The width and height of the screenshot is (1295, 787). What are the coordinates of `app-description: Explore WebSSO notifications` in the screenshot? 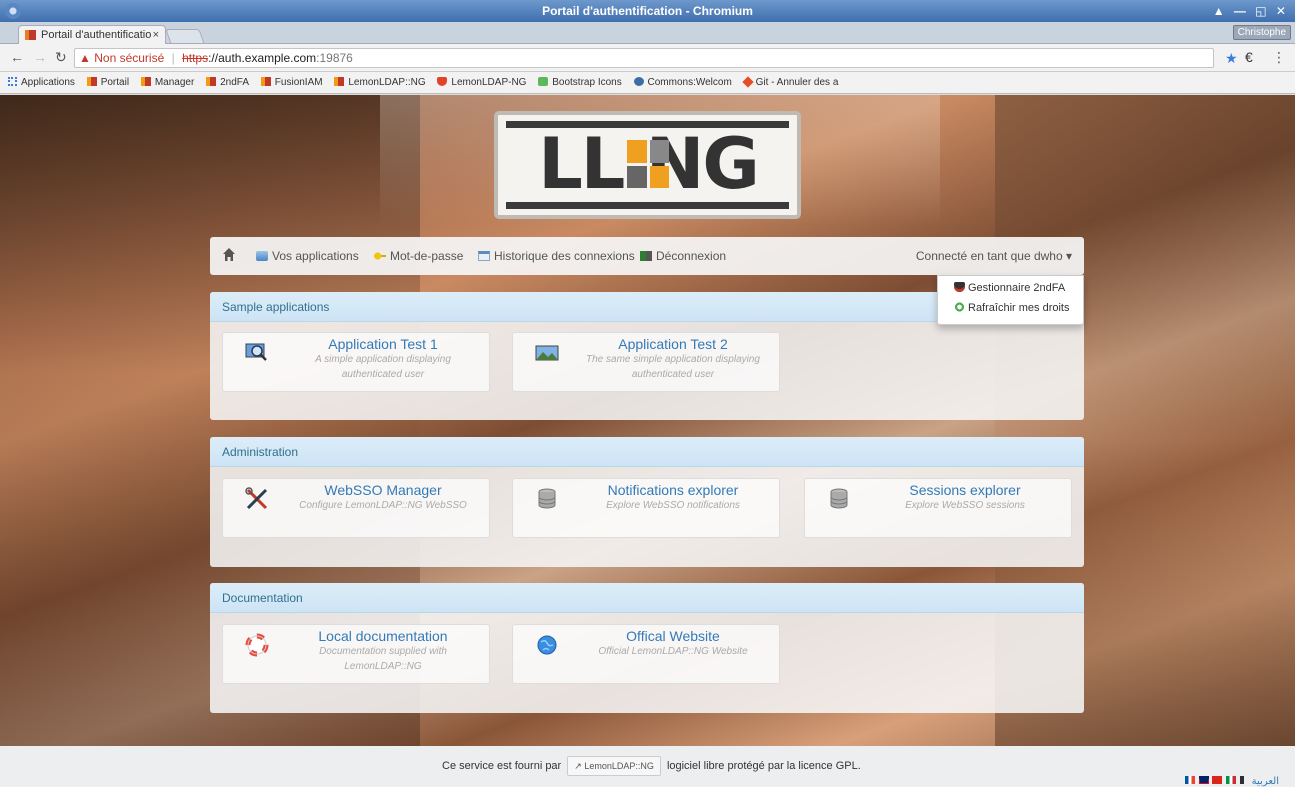 It's located at (673, 505).